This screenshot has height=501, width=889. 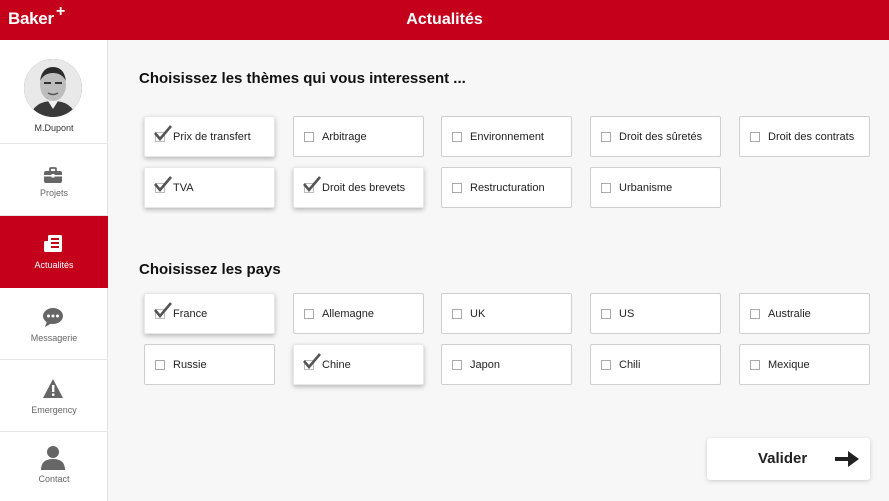 I want to click on arrow-right-icon, so click(x=847, y=459).